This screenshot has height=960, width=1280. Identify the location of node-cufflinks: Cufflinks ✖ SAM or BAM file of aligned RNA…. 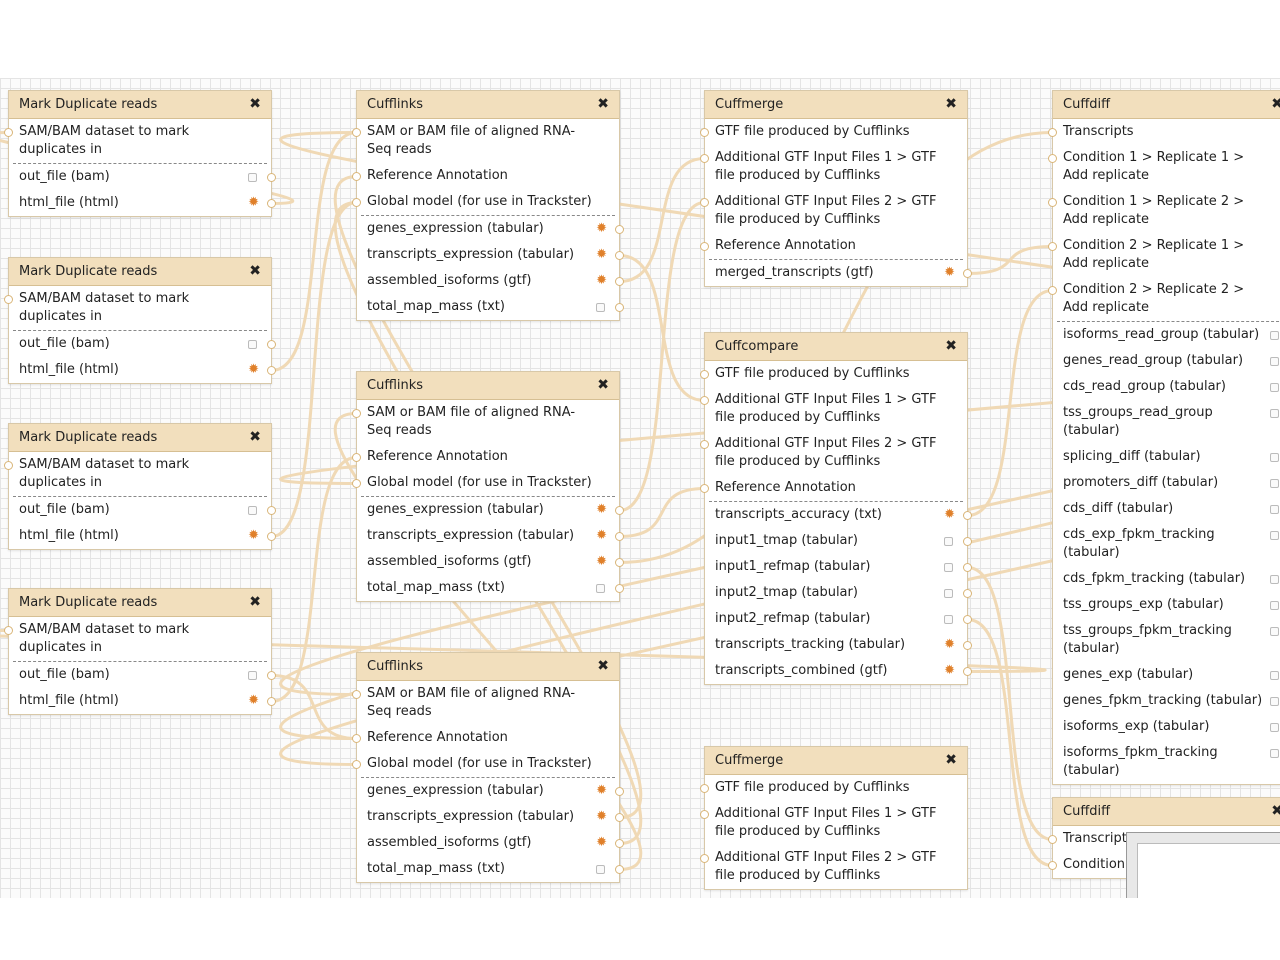
(488, 767).